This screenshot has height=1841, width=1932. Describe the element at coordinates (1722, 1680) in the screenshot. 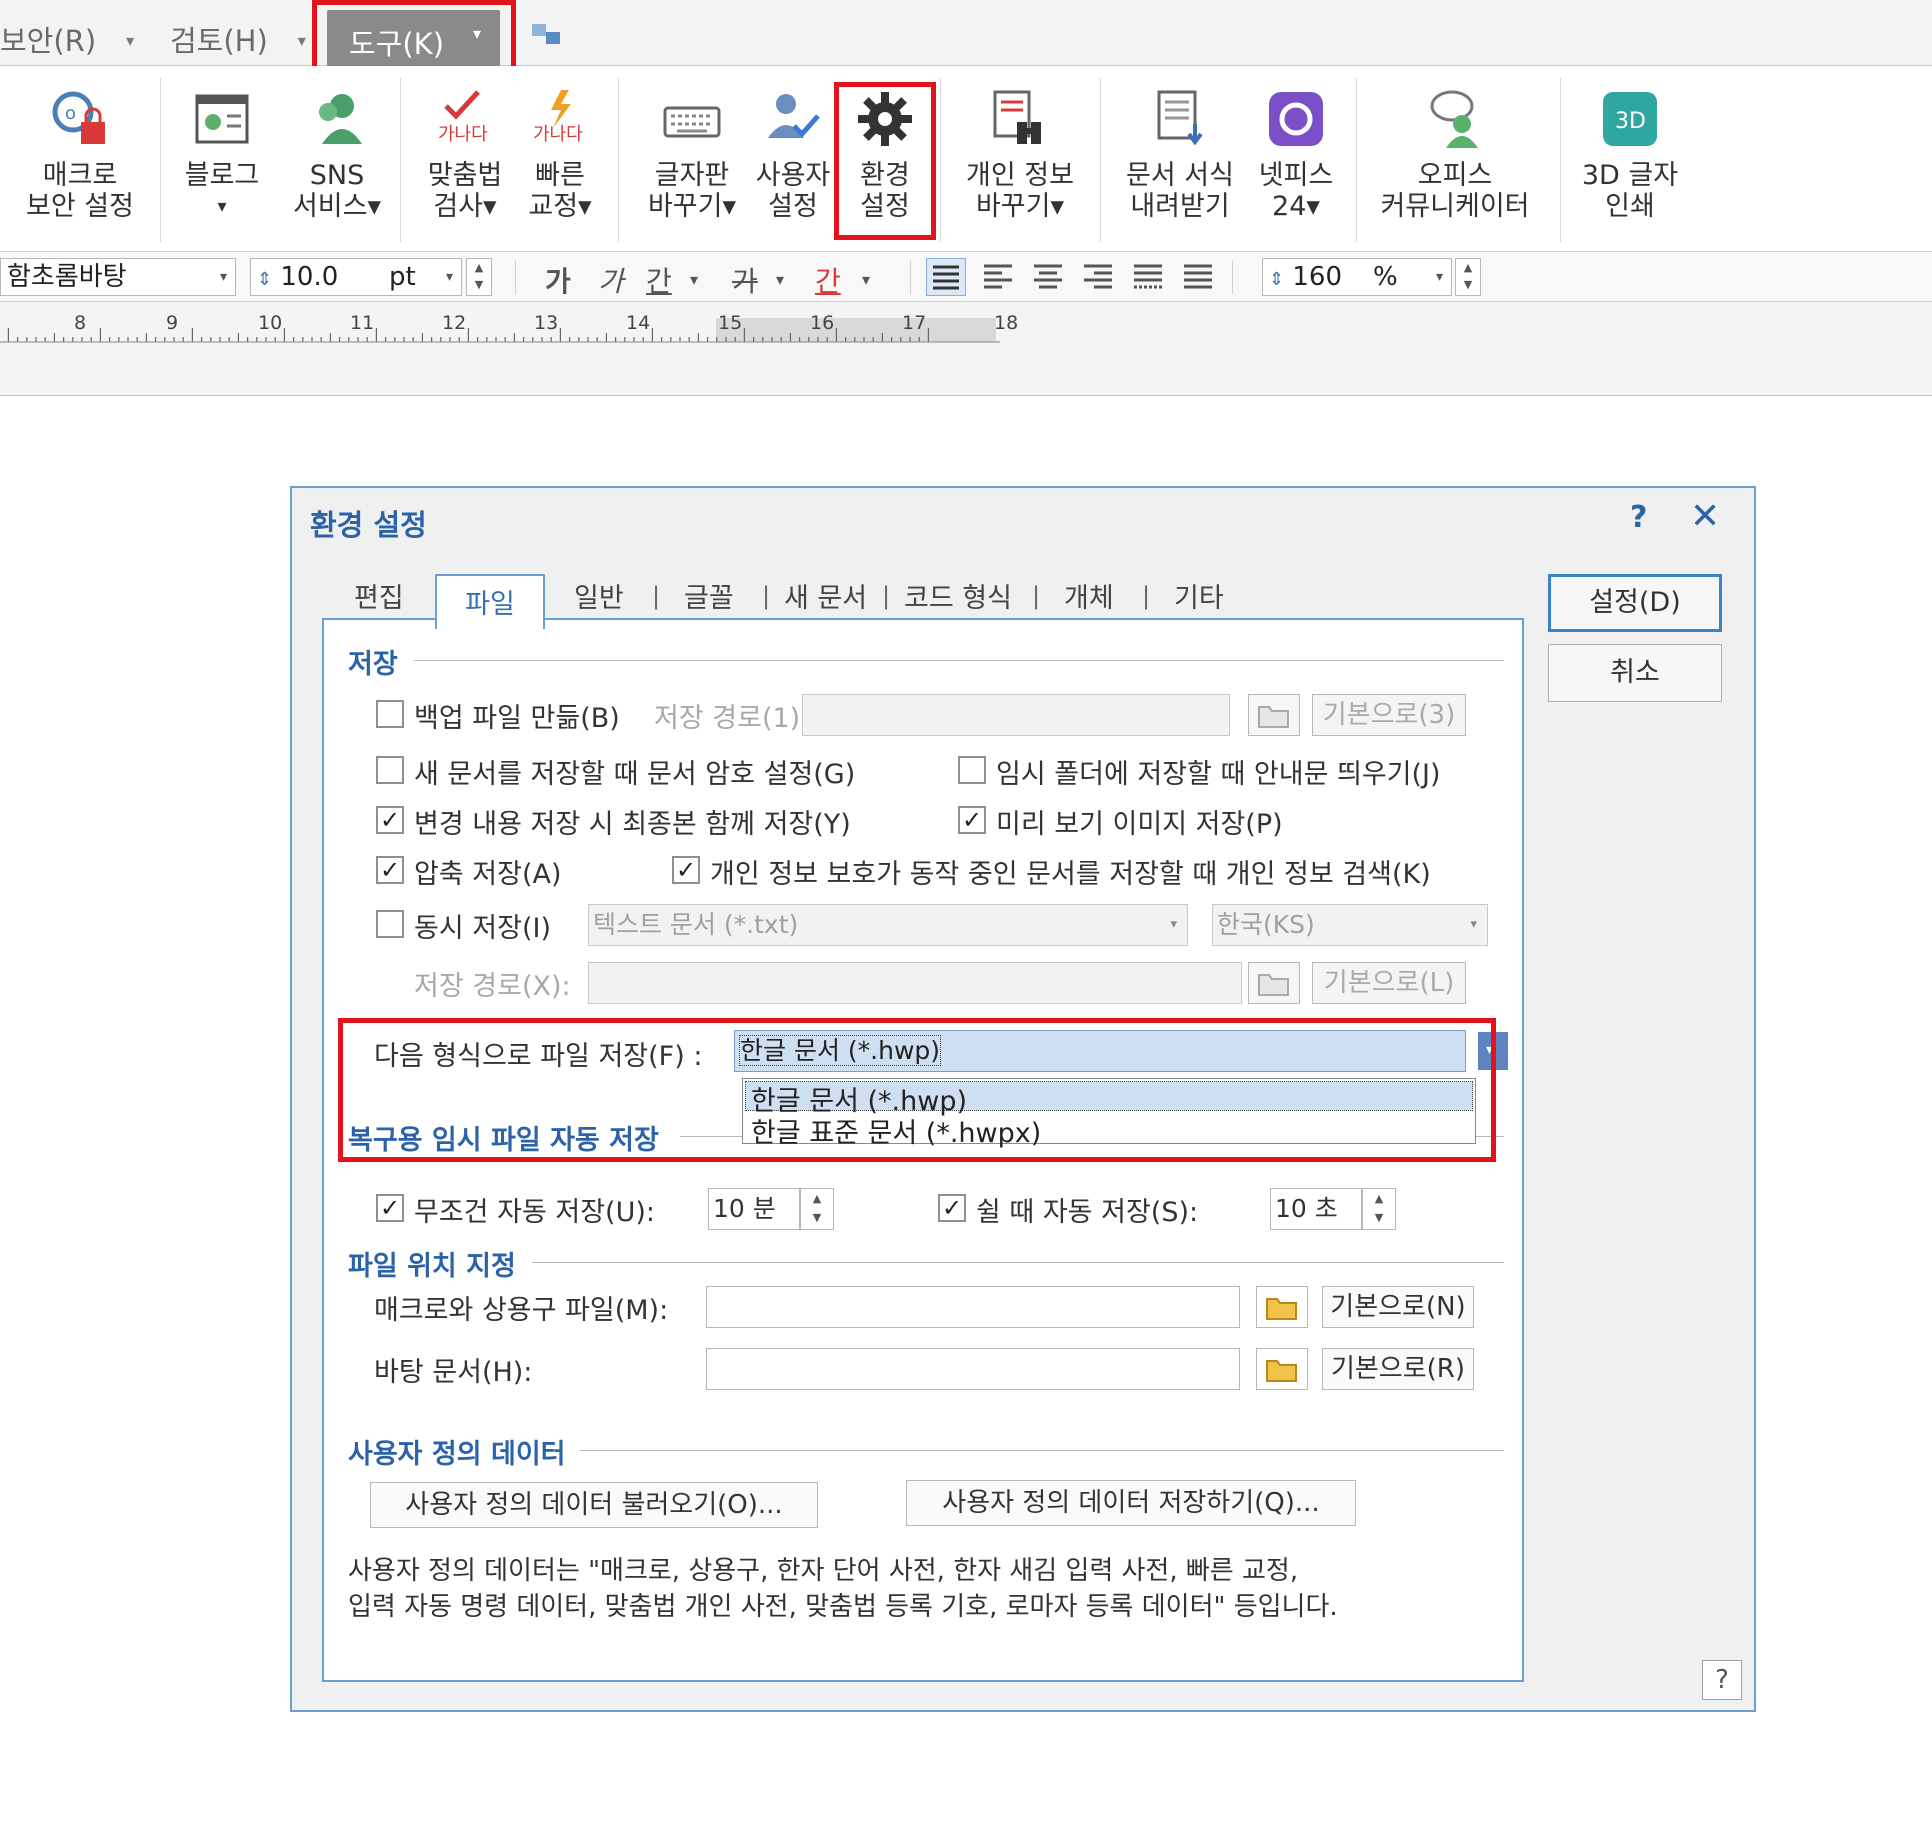

I see `bottom-help-button: ?` at that location.